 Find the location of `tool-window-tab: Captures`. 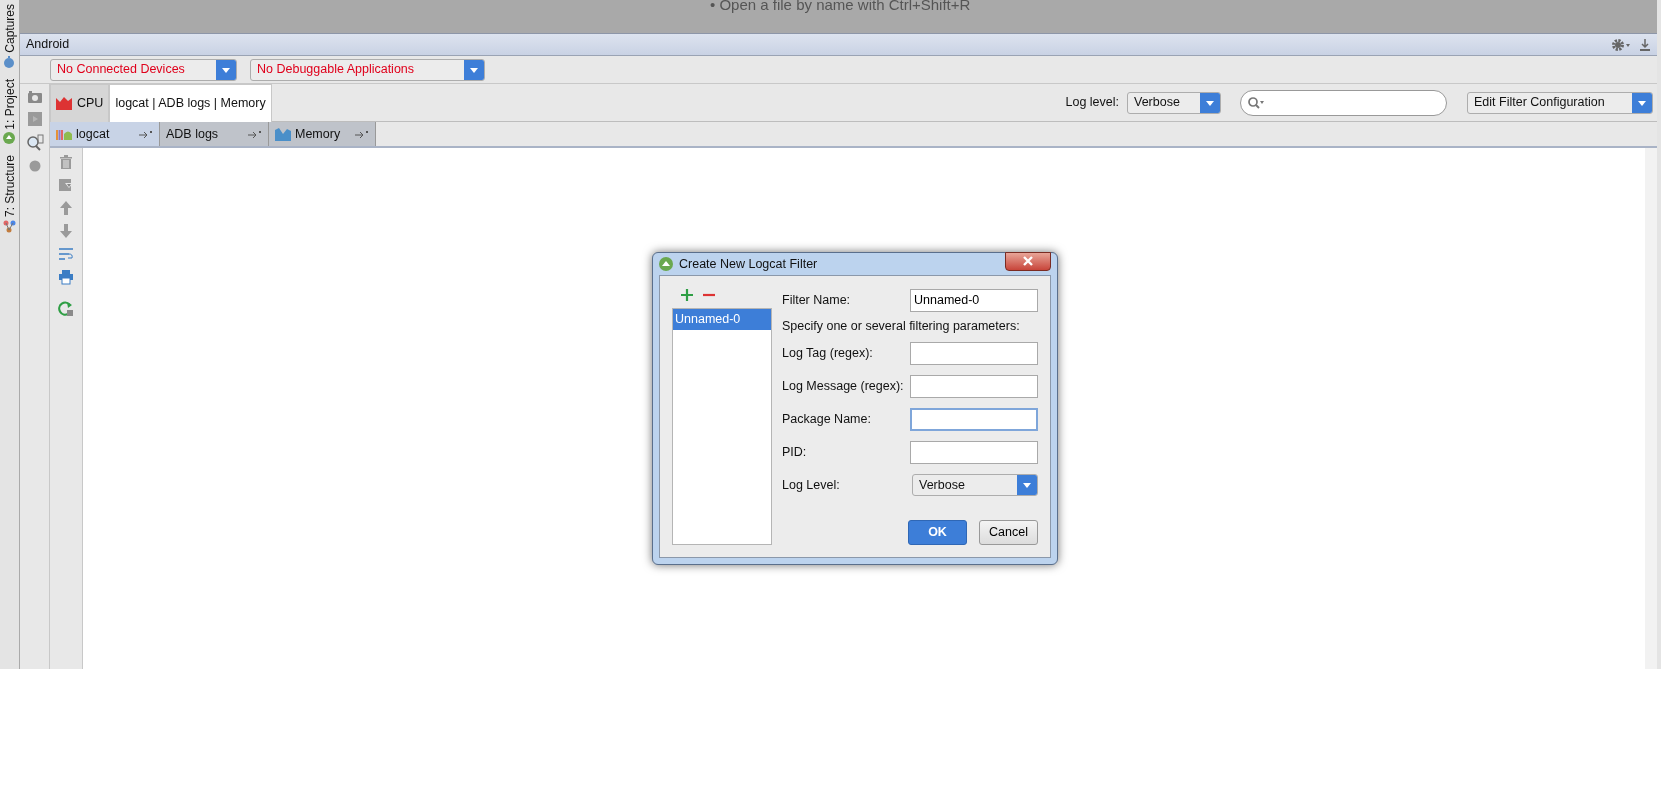

tool-window-tab: Captures is located at coordinates (9, 28).